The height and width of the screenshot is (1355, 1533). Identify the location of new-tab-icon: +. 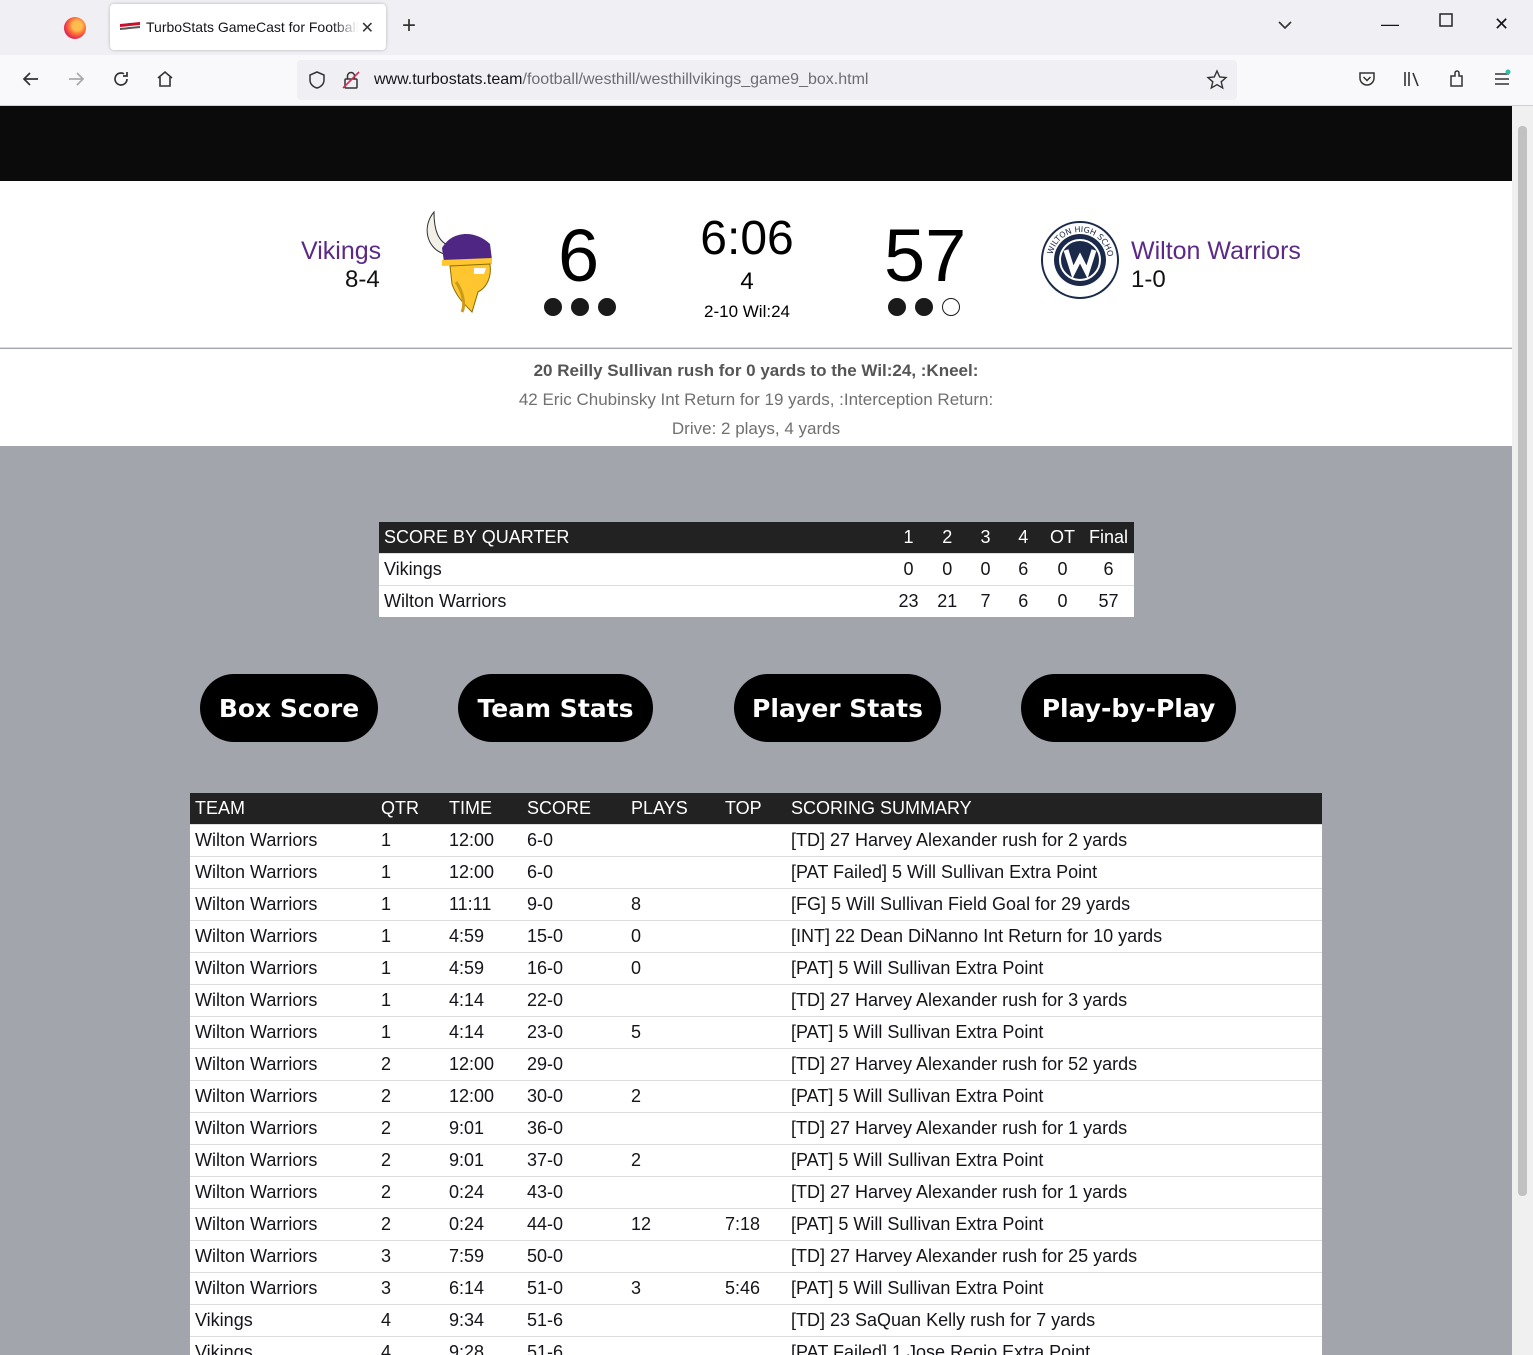
(409, 26).